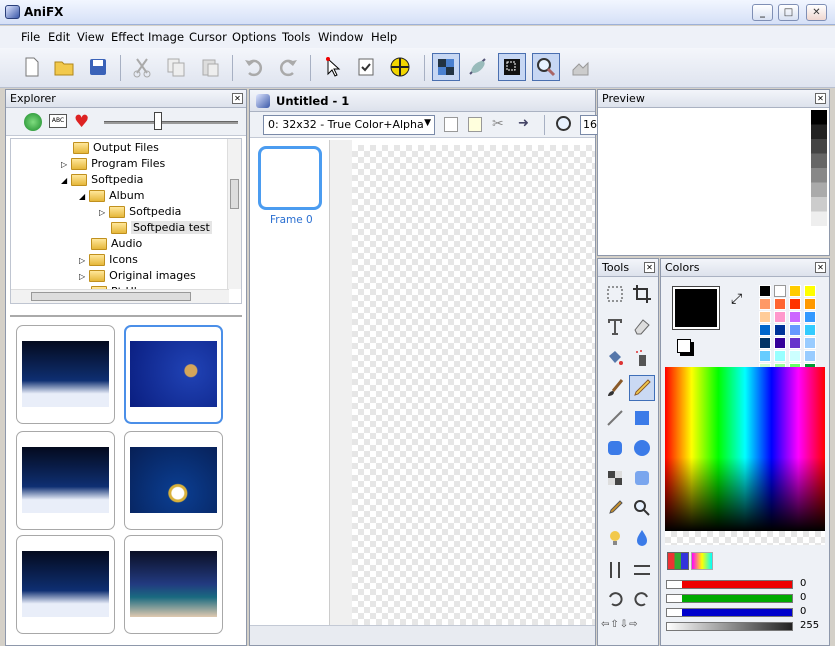 The width and height of the screenshot is (835, 646). Describe the element at coordinates (678, 561) in the screenshot. I see `rgb-mode-icon` at that location.